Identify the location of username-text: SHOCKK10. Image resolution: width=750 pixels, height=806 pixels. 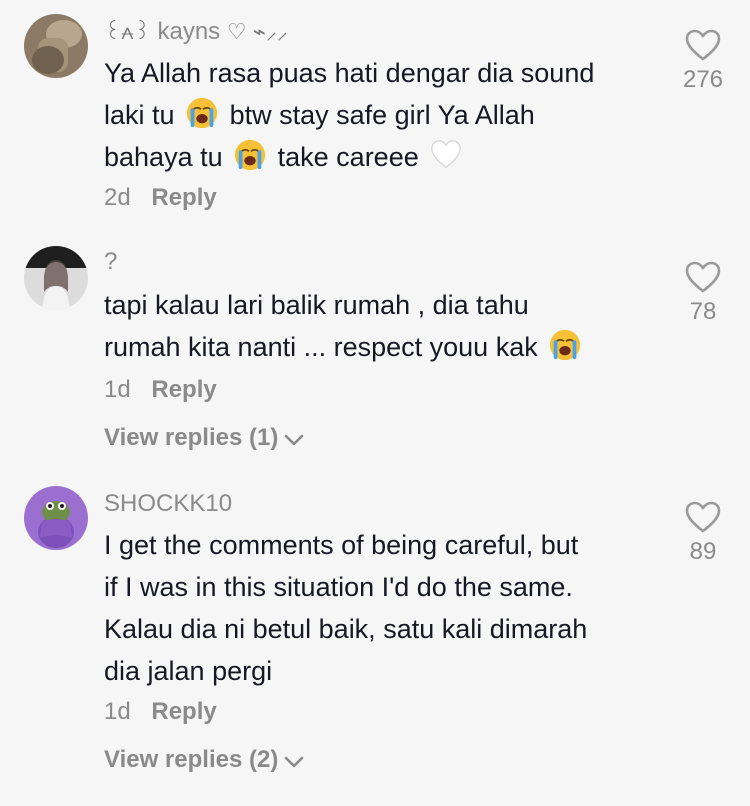
(168, 503).